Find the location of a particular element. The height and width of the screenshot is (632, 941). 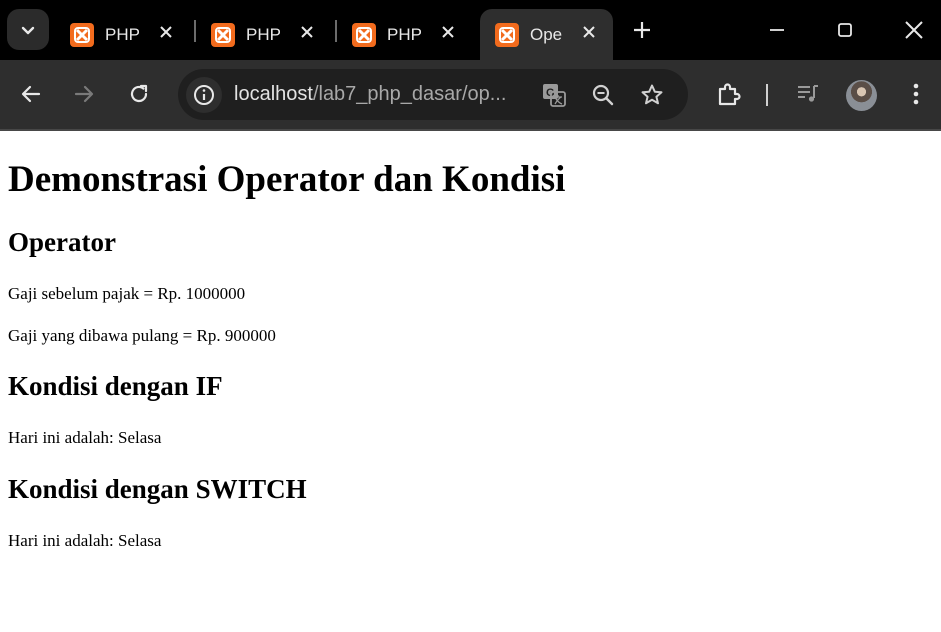

maximize-icon is located at coordinates (845, 30).